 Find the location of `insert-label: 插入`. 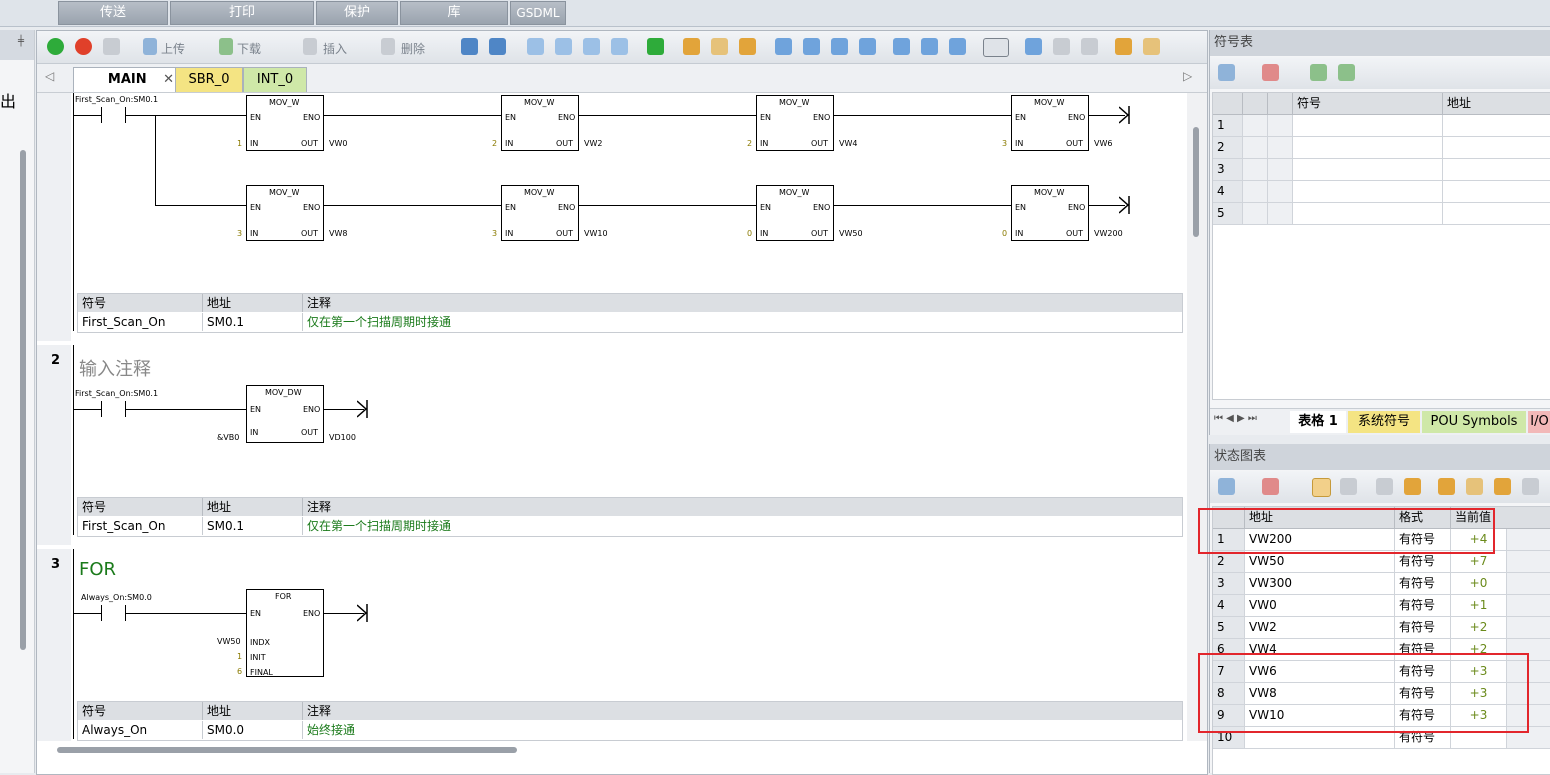

insert-label: 插入 is located at coordinates (335, 48).